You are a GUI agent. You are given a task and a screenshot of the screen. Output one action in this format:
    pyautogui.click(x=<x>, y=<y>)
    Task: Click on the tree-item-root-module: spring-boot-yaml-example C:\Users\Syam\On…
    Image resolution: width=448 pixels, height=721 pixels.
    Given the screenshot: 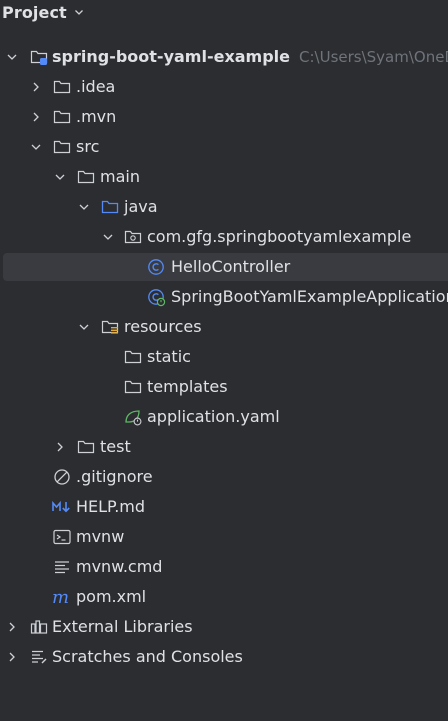 What is the action you would take?
    pyautogui.click(x=224, y=57)
    